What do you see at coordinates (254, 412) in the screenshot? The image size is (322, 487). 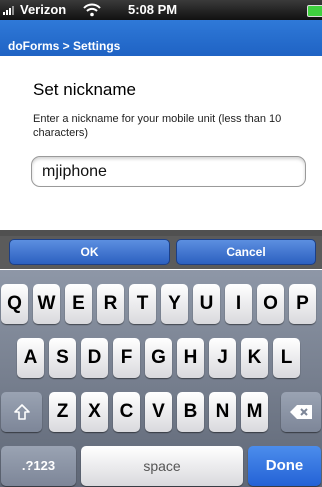 I see `key-m: M` at bounding box center [254, 412].